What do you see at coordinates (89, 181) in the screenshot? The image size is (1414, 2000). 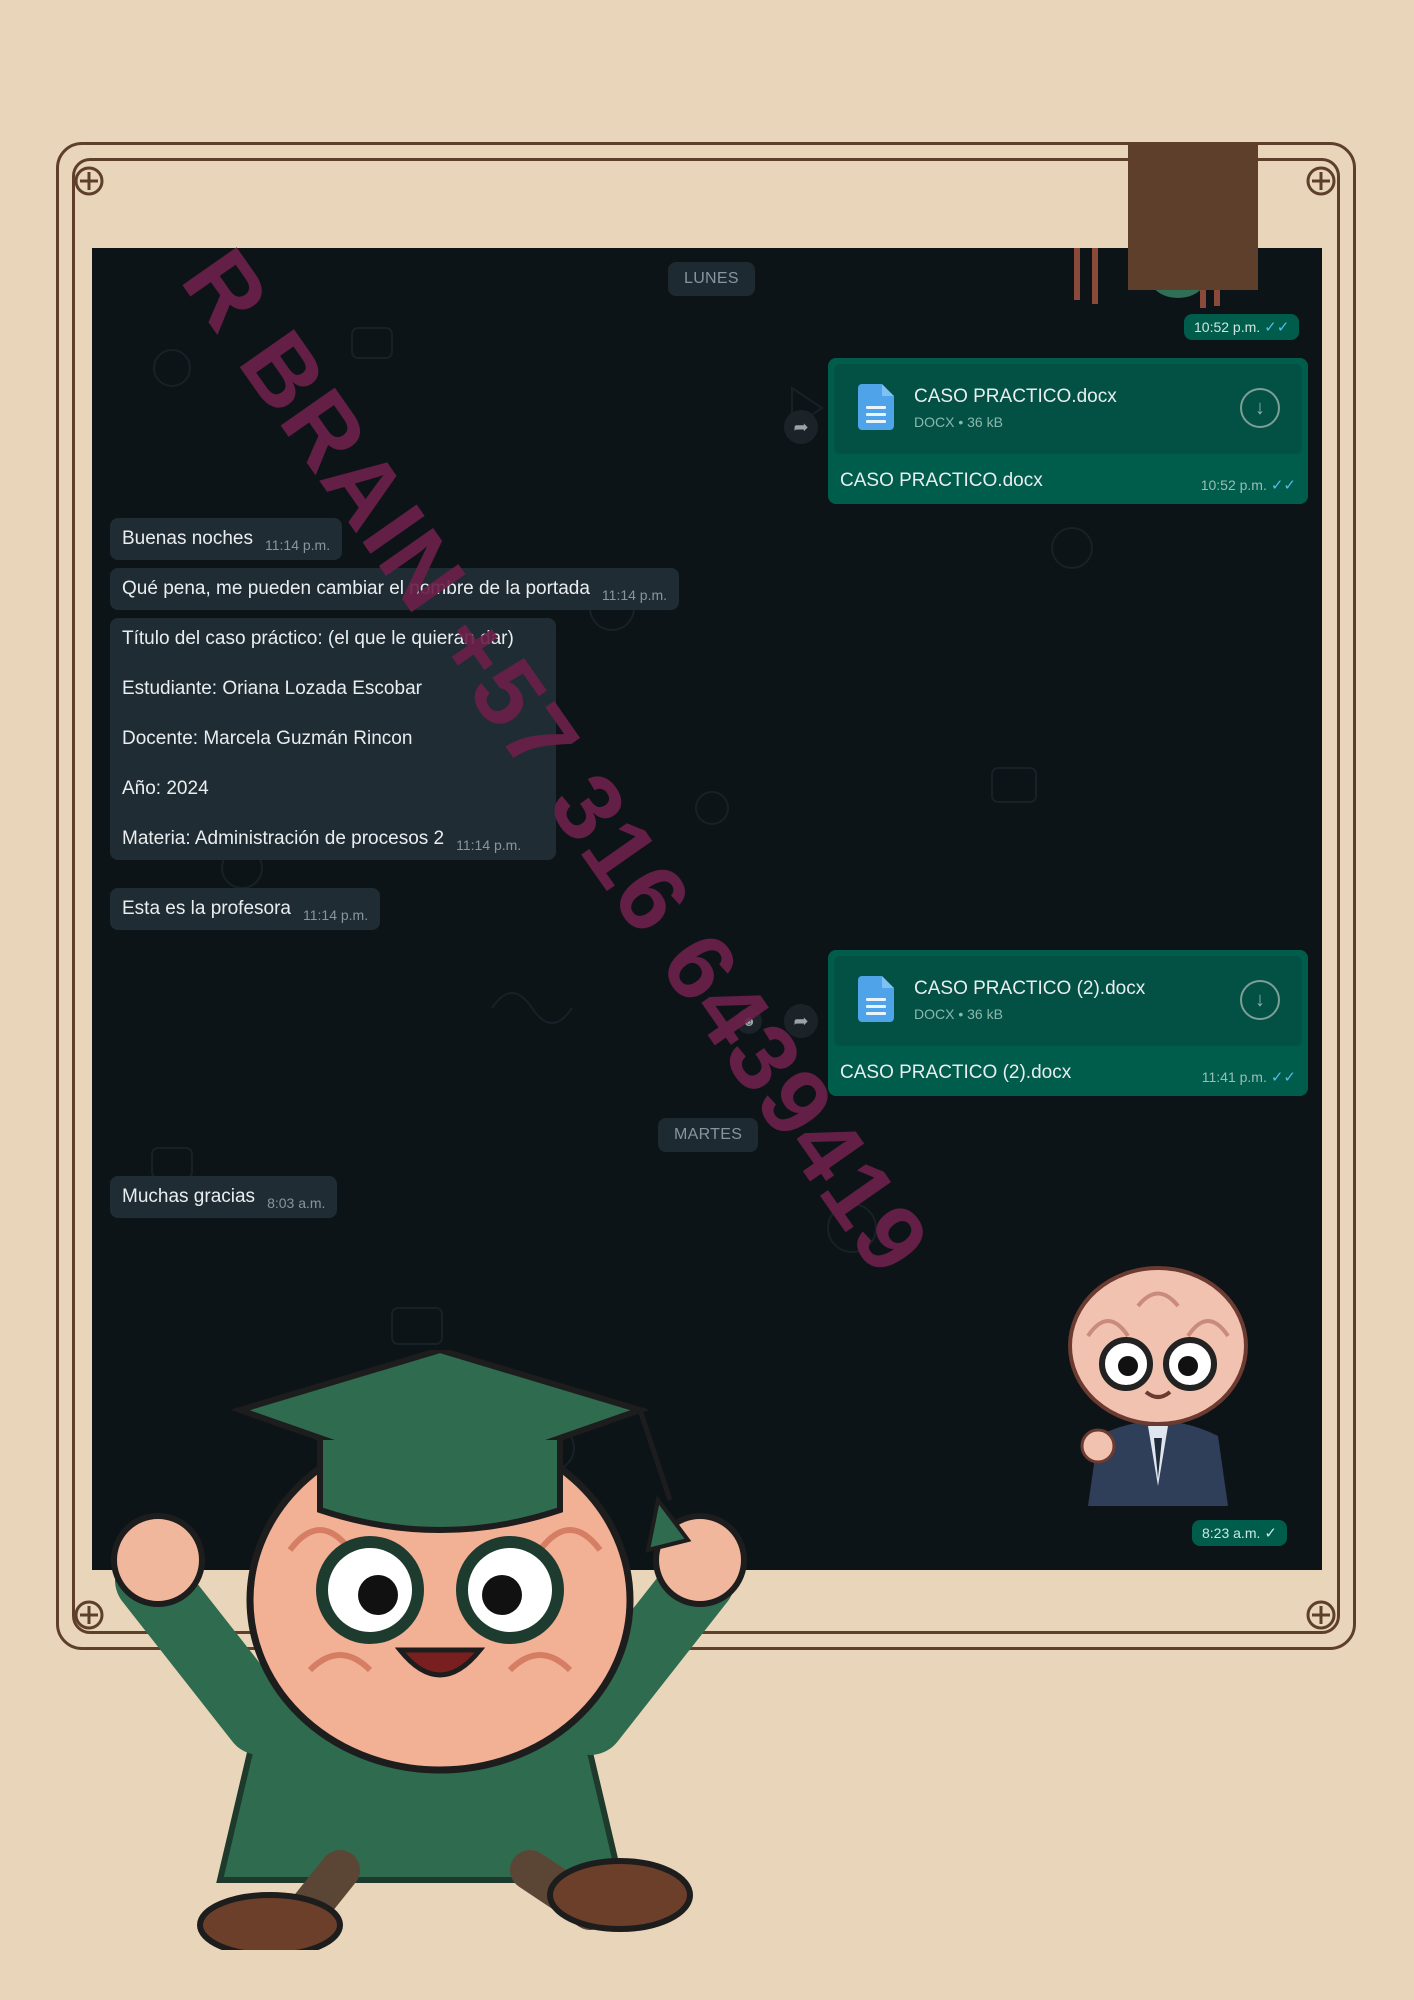 I see `corner-ornament-top-left` at bounding box center [89, 181].